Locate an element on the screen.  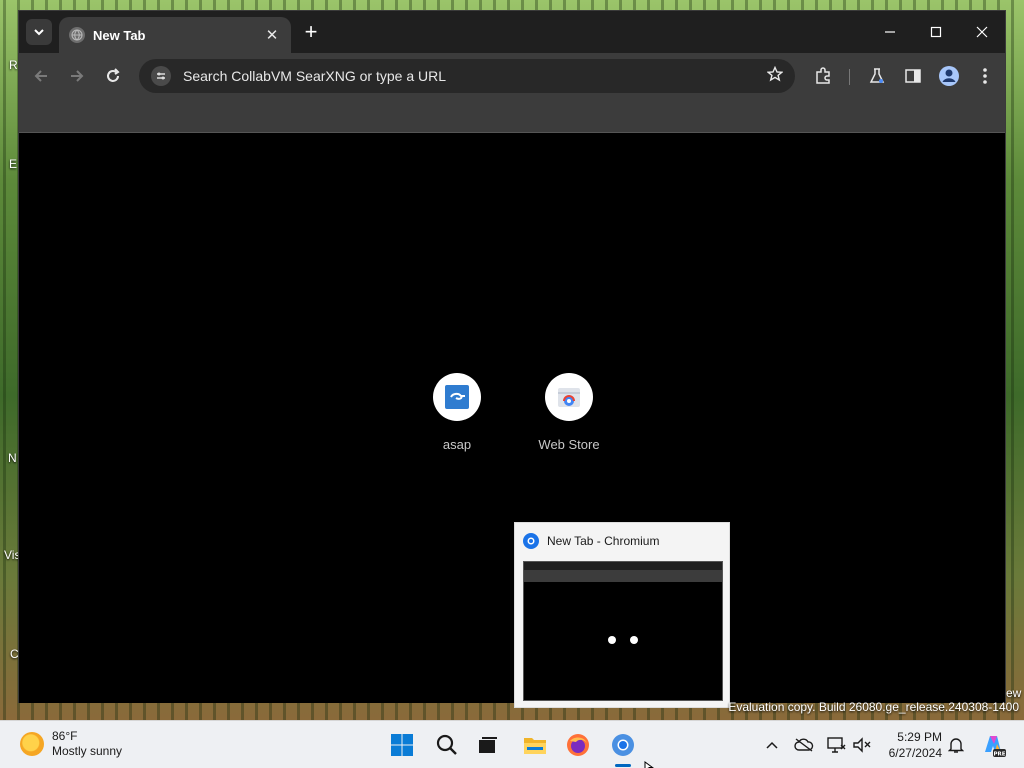
reload-button is located at coordinates (113, 76).